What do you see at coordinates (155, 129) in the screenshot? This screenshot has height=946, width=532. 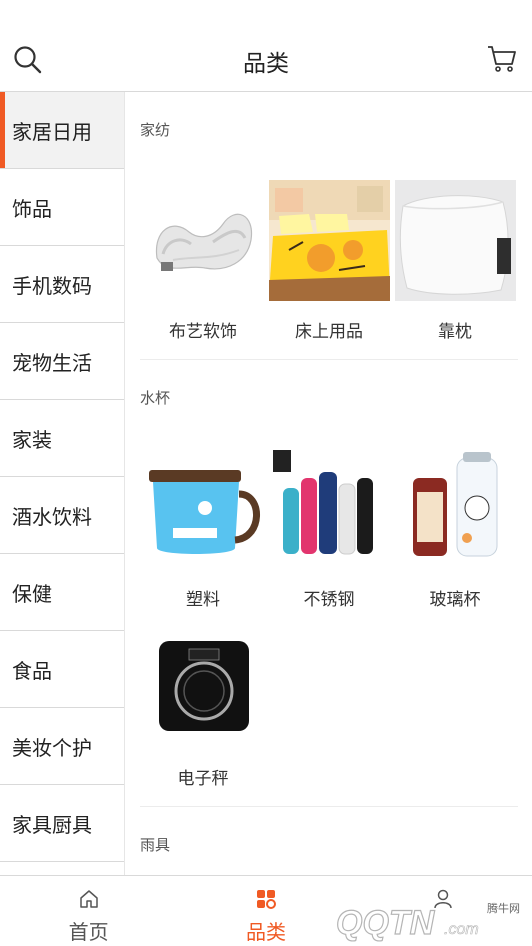 I see `section-title: 家纺` at bounding box center [155, 129].